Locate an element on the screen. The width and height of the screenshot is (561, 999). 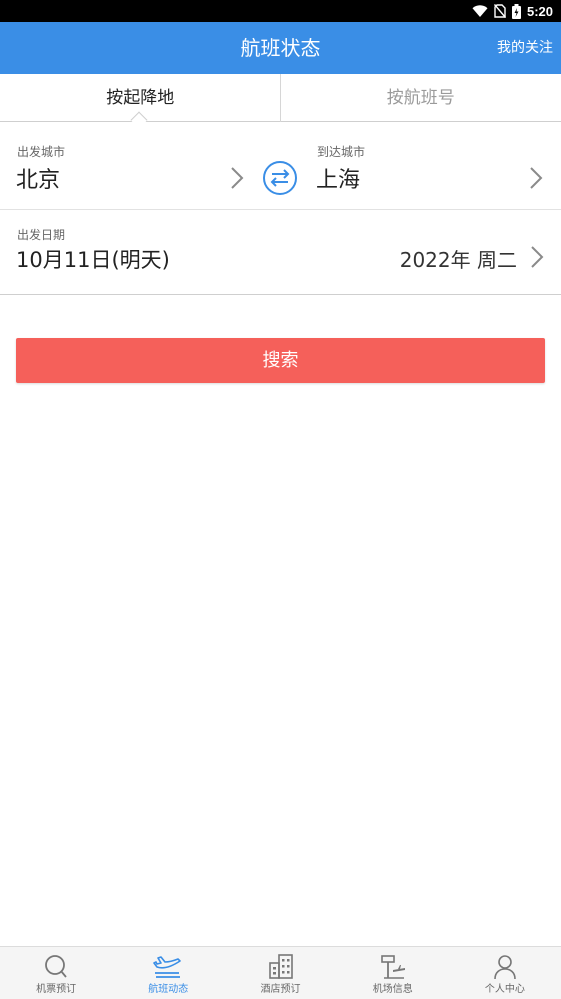
battery-charging-icon is located at coordinates (516, 11).